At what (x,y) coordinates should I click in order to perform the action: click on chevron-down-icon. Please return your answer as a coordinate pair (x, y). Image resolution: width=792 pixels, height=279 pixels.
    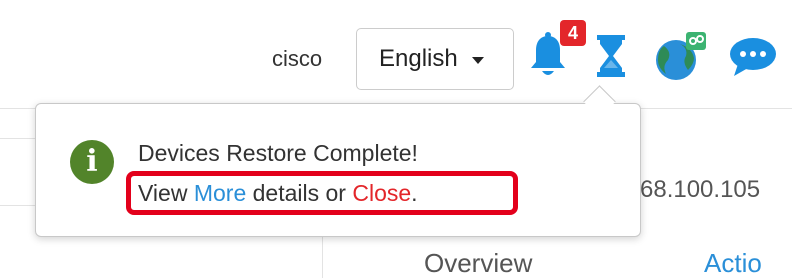
    Looking at the image, I should click on (477, 60).